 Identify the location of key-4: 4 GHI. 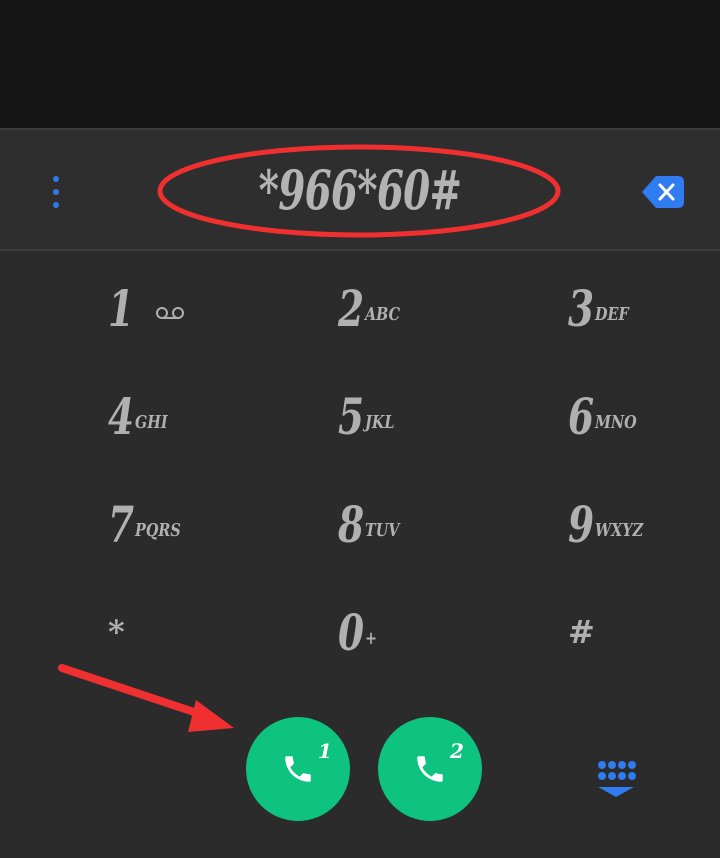
(208, 416).